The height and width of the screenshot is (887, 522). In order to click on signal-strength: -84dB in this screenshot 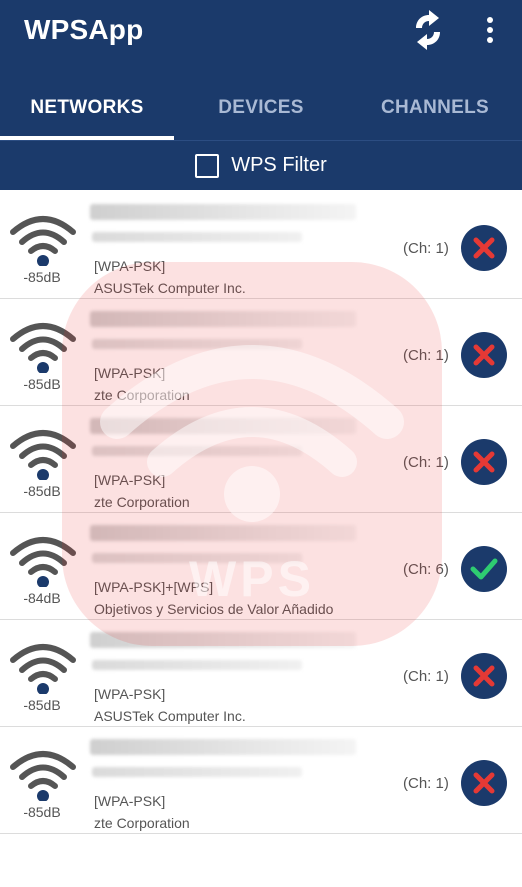, I will do `click(42, 598)`.